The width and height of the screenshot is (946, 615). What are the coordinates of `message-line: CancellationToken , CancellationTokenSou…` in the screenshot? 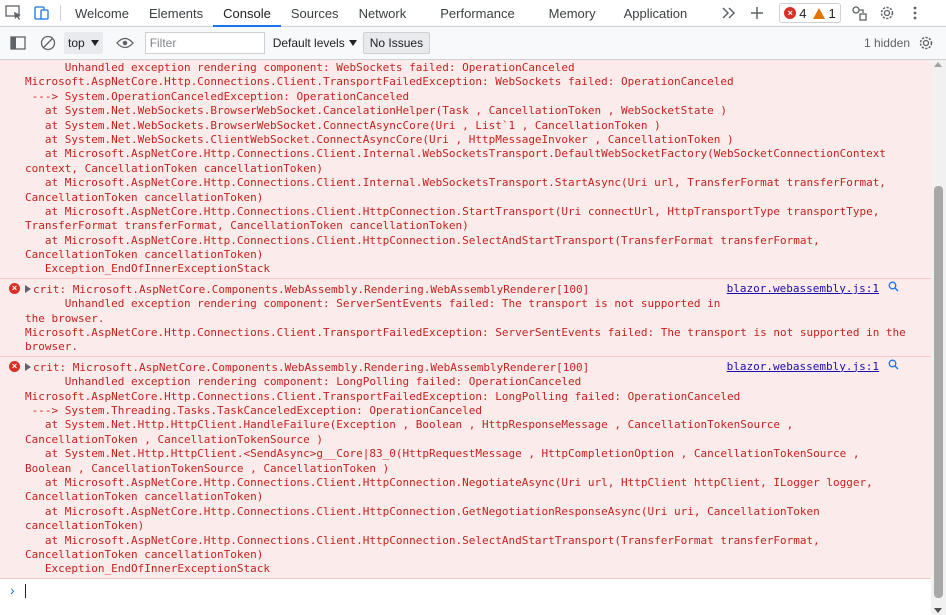 It's located at (174, 439).